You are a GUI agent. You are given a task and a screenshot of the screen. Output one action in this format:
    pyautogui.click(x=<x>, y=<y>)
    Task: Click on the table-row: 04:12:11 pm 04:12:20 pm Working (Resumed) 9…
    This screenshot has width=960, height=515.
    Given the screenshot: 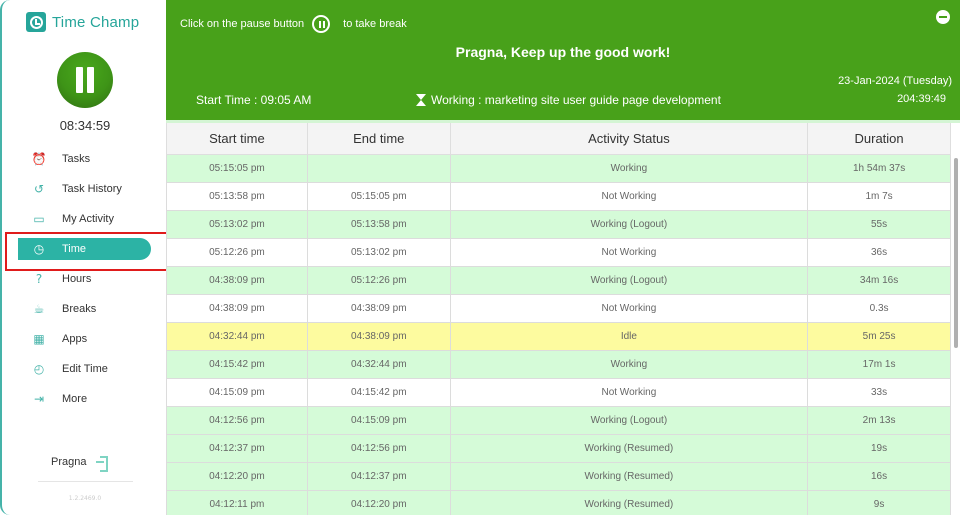 What is the action you would take?
    pyautogui.click(x=558, y=502)
    